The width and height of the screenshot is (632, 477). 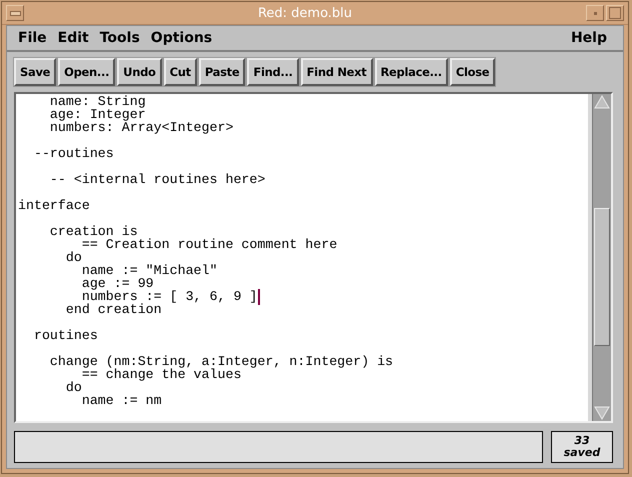 What do you see at coordinates (73, 38) in the screenshot?
I see `menu-item: Edit` at bounding box center [73, 38].